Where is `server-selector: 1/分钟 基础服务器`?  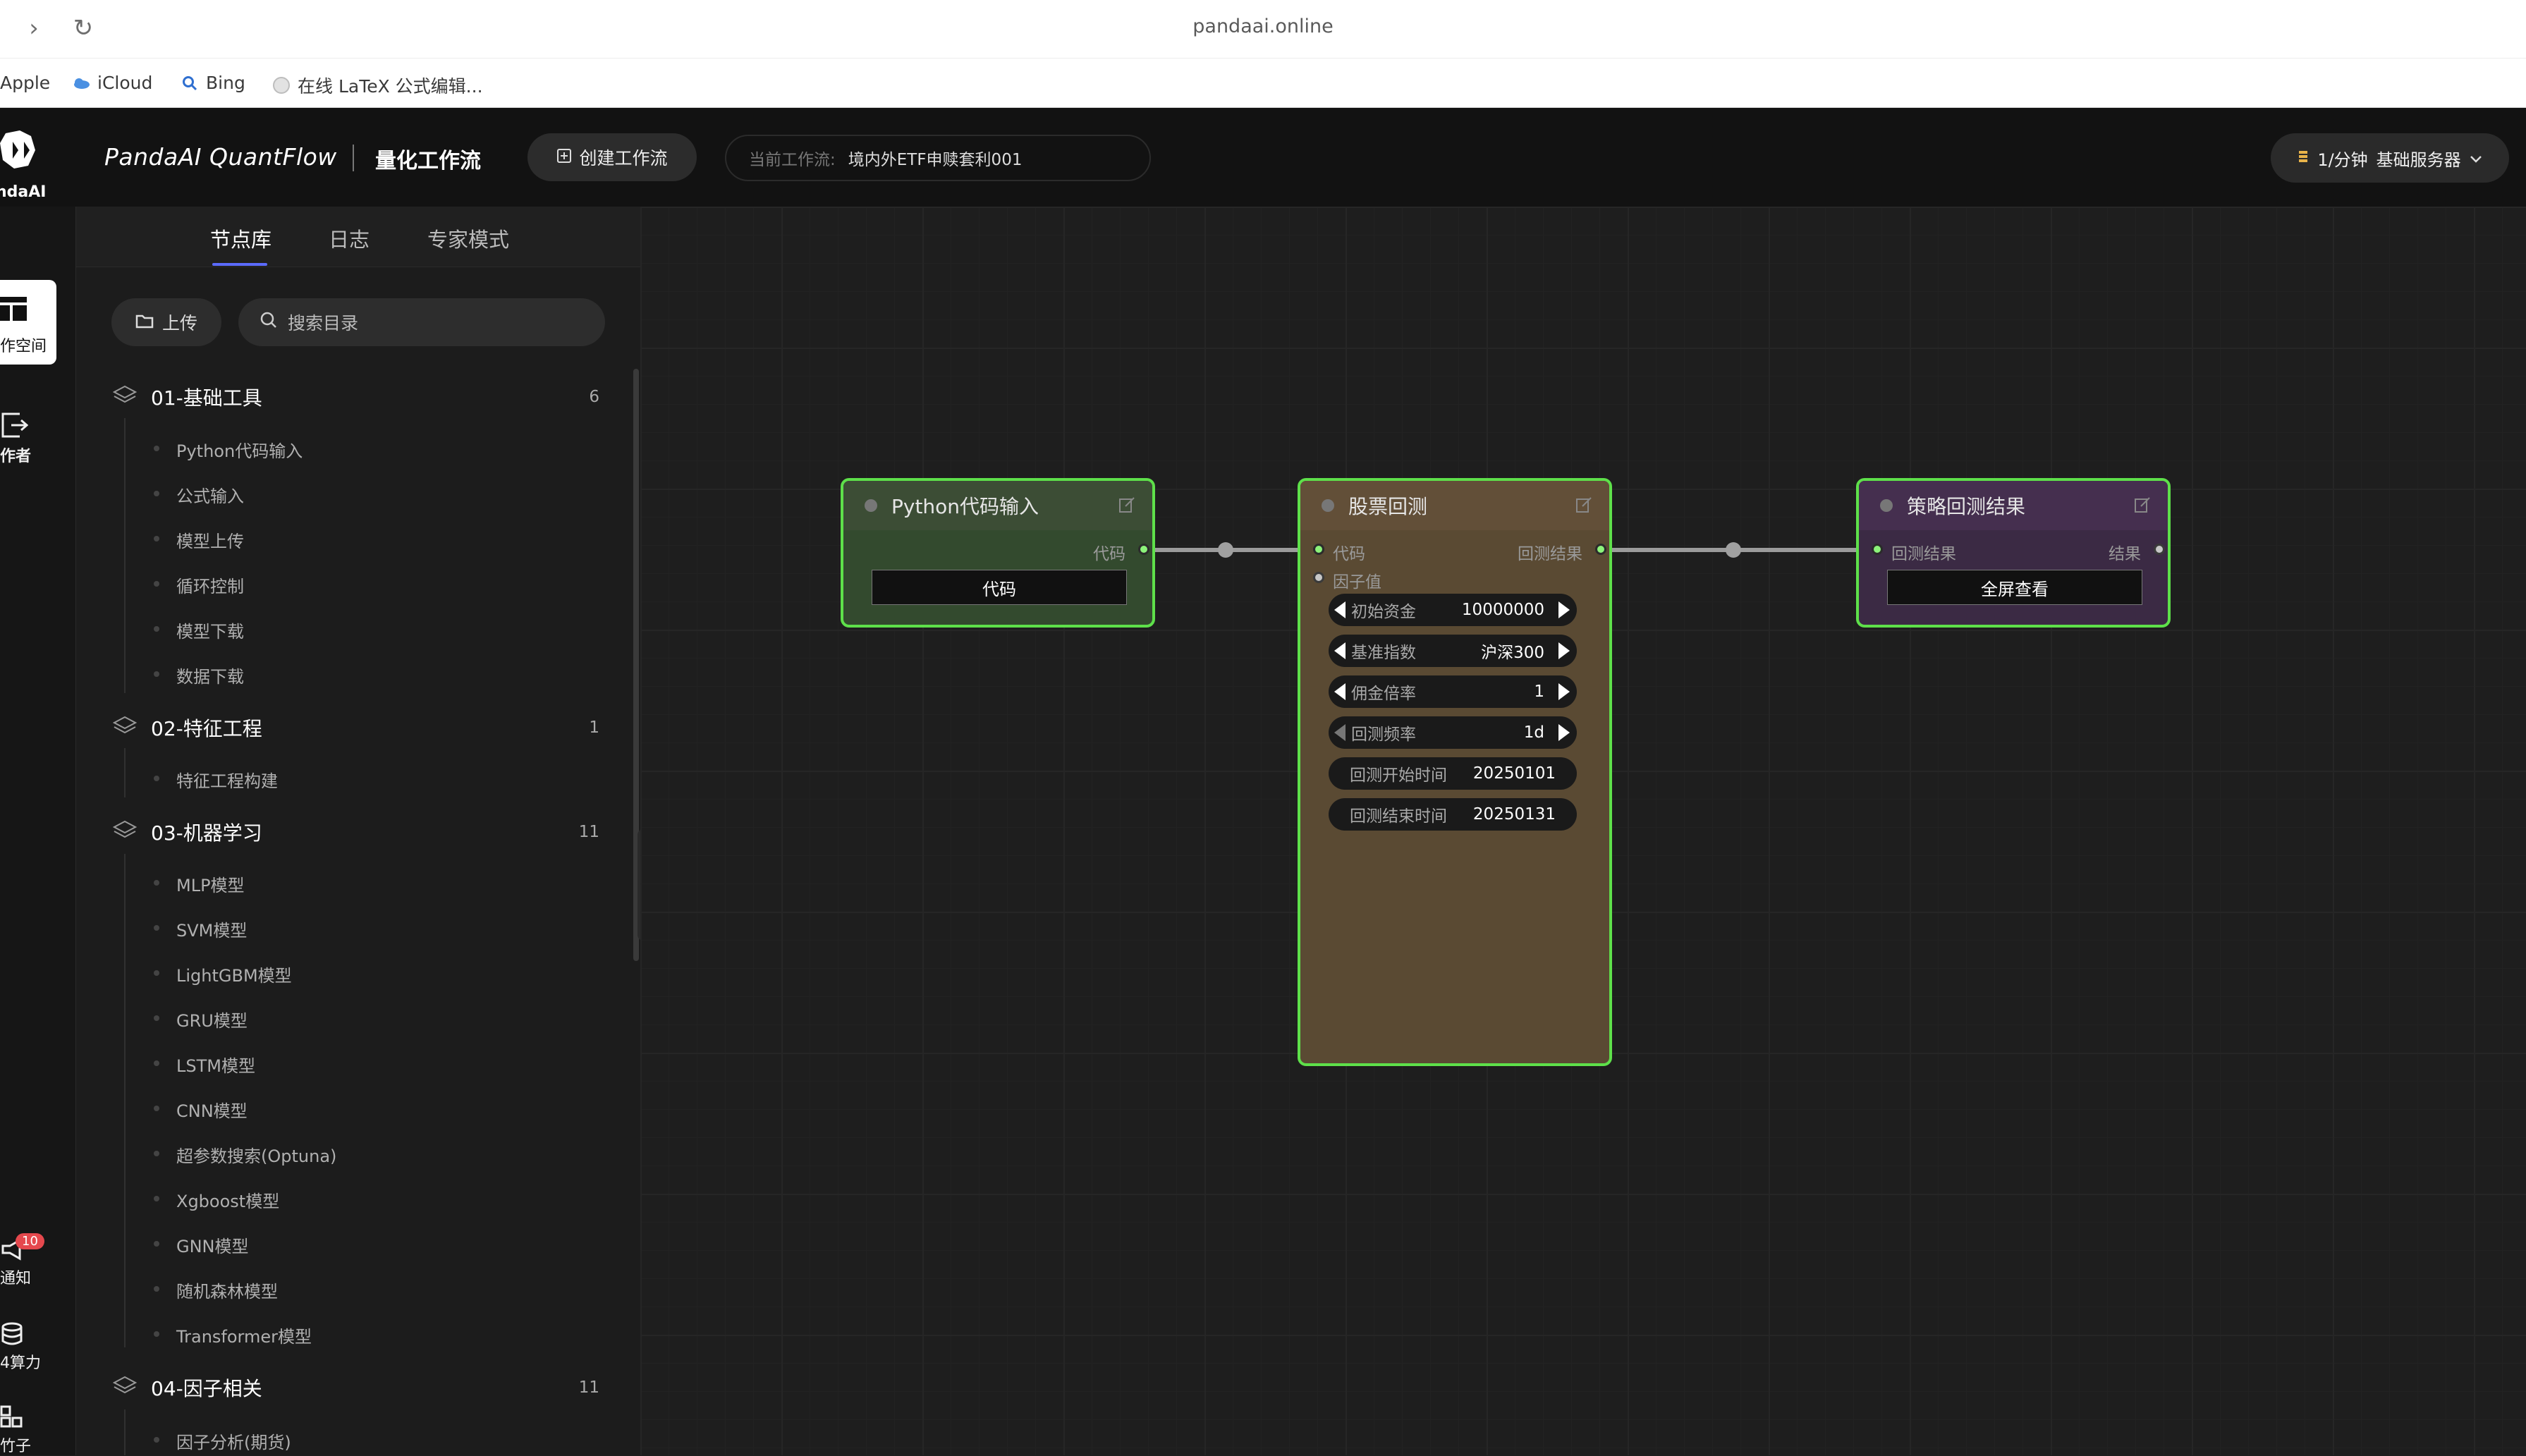 server-selector: 1/分钟 基础服务器 is located at coordinates (2390, 158).